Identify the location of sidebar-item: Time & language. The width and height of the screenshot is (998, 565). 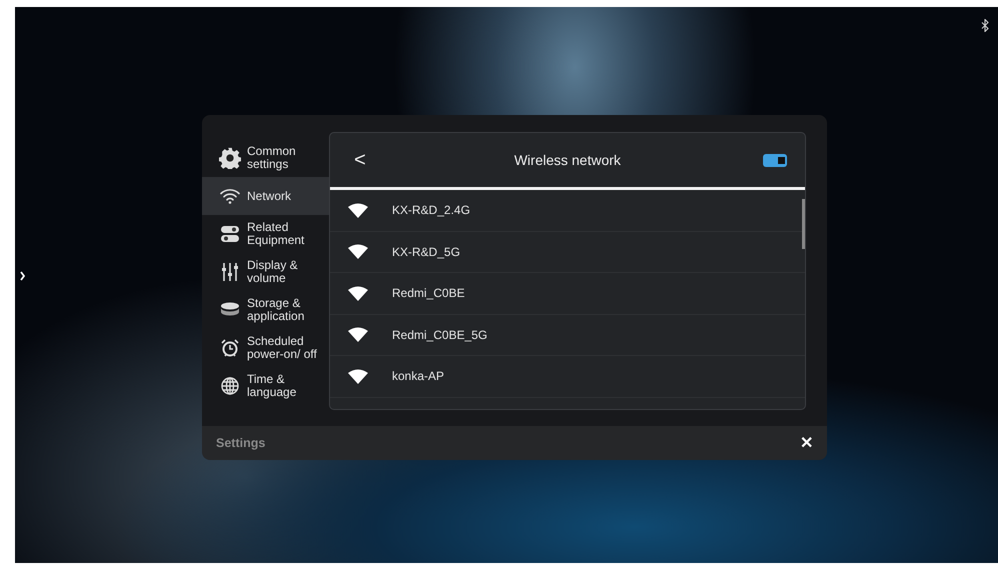
(265, 386).